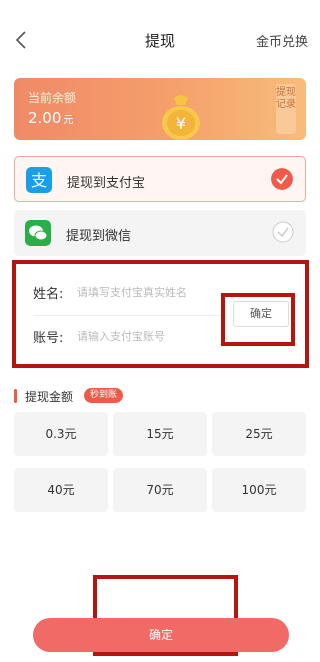 The width and height of the screenshot is (320, 662). Describe the element at coordinates (152, 292) in the screenshot. I see `name-input` at that location.